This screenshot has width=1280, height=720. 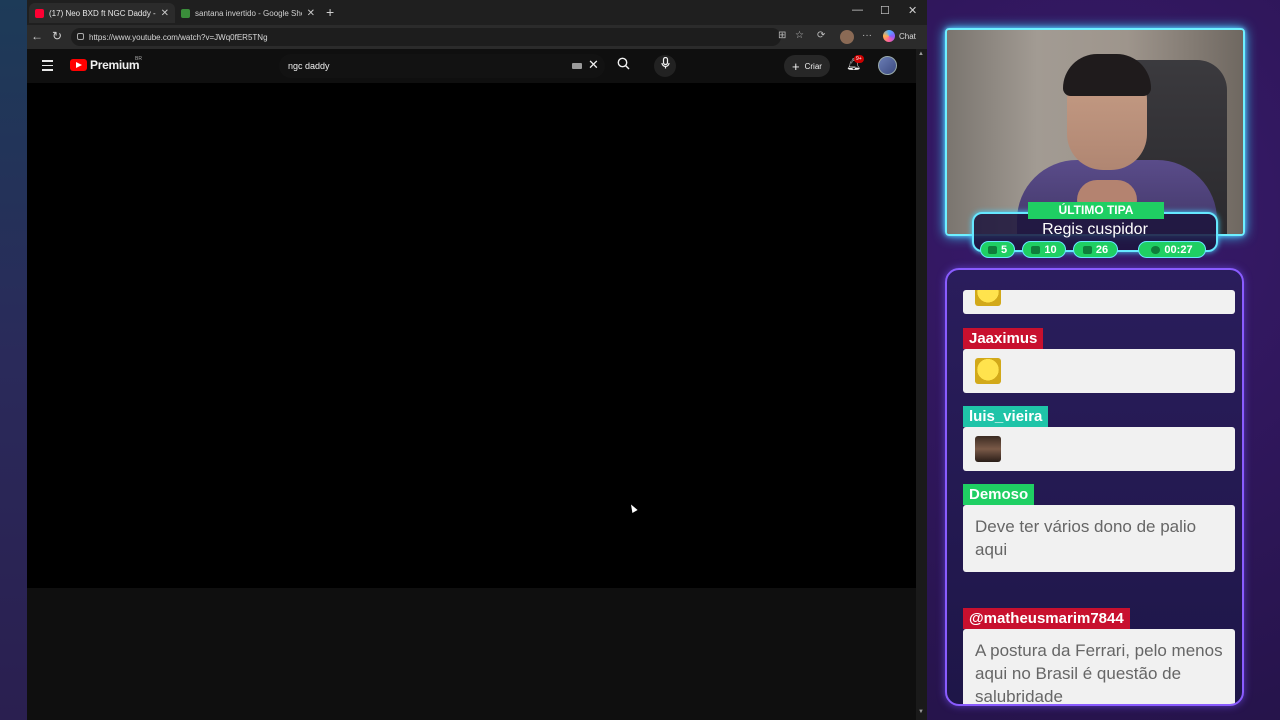 I want to click on youtube-stat: 10, so click(x=1044, y=249).